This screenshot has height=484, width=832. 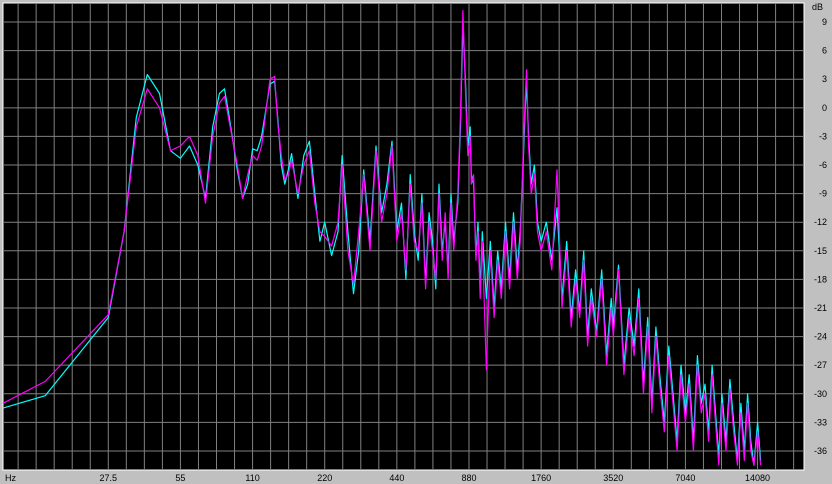 What do you see at coordinates (820, 337) in the screenshot?
I see `y-tick-label: -24` at bounding box center [820, 337].